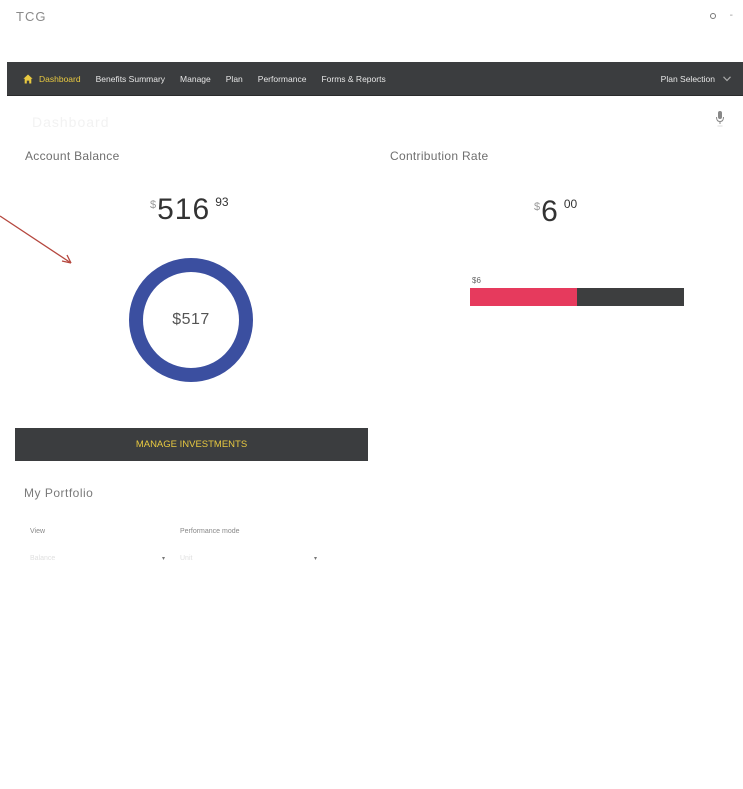  I want to click on window-controls: -, so click(721, 15).